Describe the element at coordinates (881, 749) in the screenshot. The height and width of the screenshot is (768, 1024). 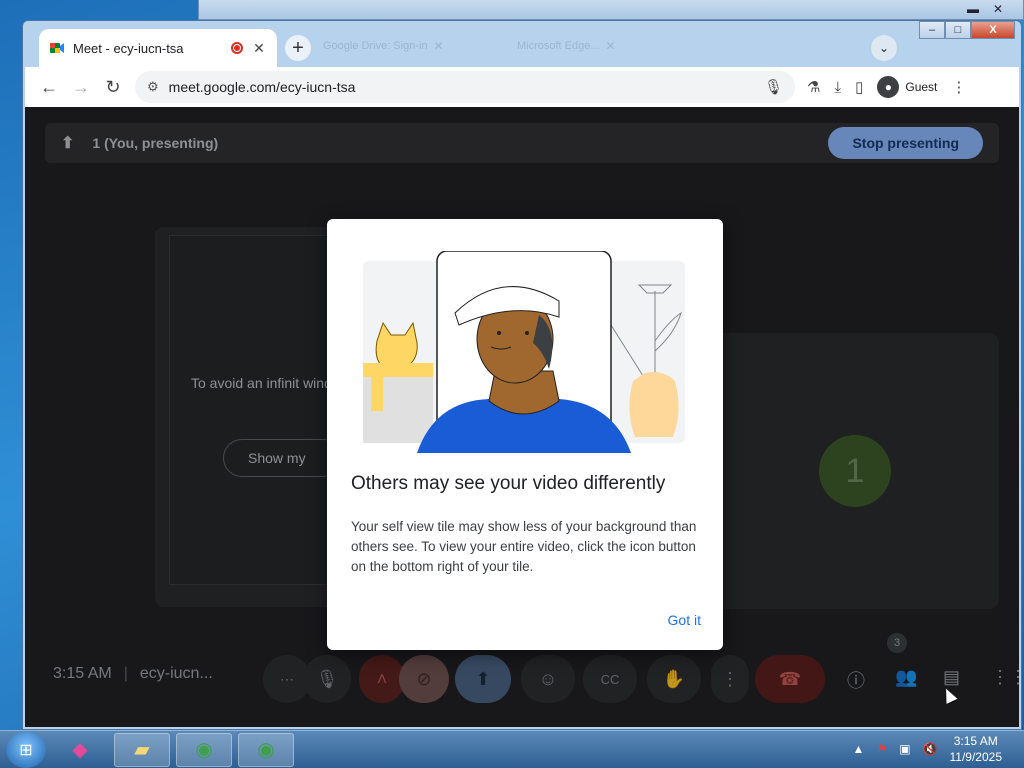
I see `action-center-icon: ⚑` at that location.